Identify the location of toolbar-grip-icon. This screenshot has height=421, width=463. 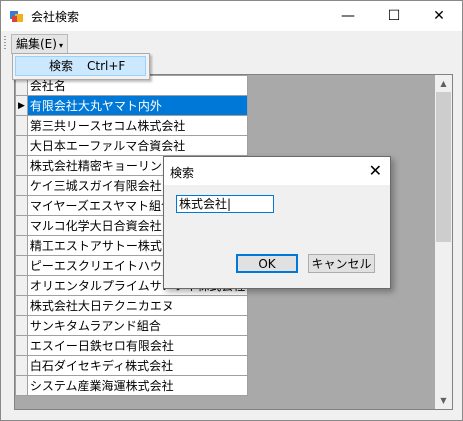
(5, 43).